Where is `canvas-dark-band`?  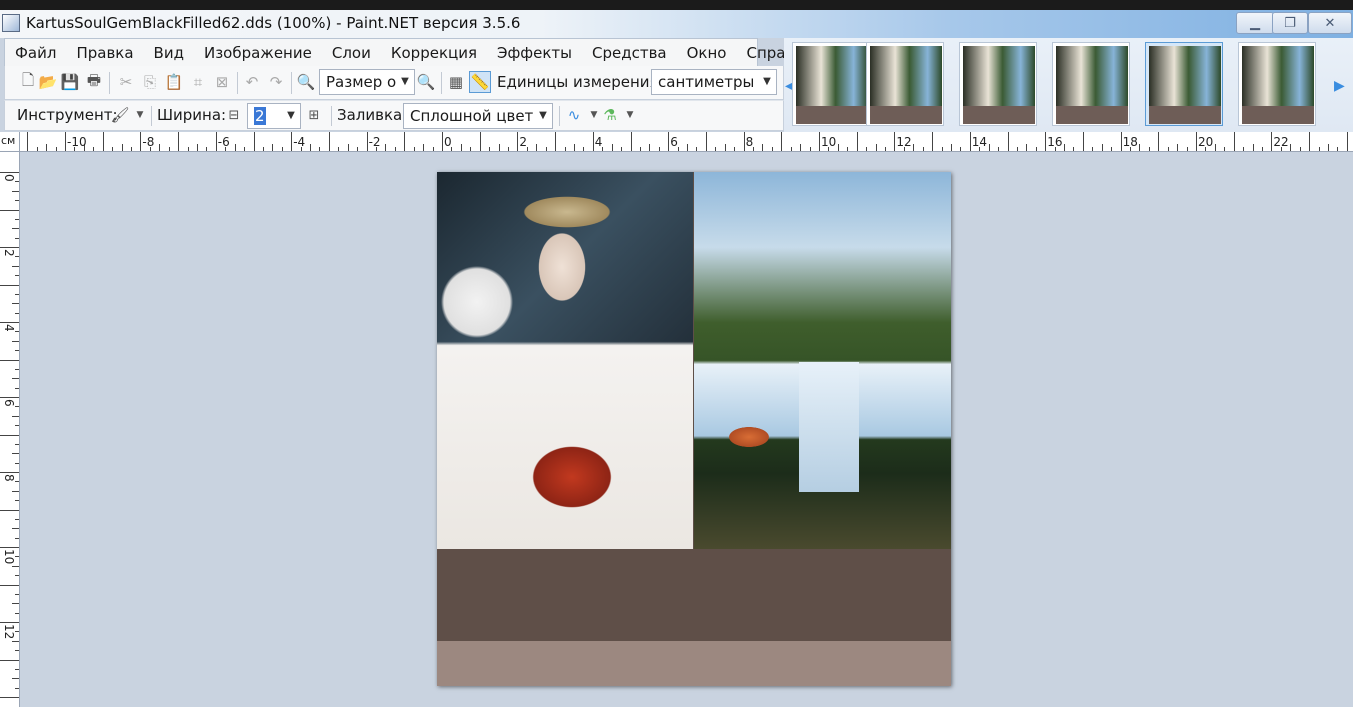 canvas-dark-band is located at coordinates (694, 595).